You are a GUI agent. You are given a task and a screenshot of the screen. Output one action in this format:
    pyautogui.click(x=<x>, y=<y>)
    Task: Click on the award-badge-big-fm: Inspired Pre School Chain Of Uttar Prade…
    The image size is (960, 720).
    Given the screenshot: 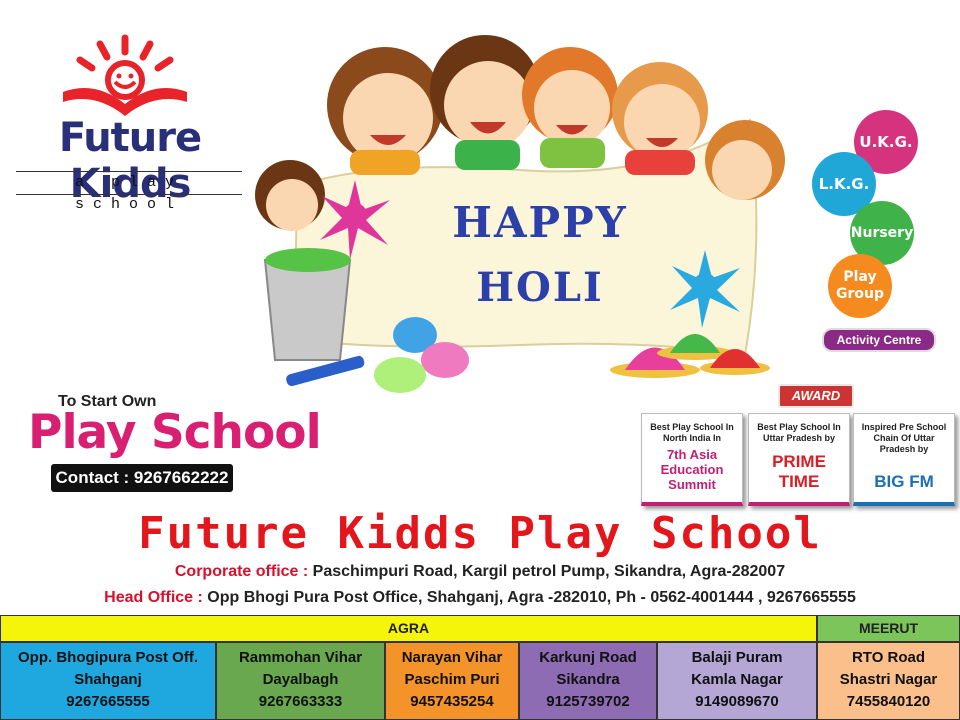 What is the action you would take?
    pyautogui.click(x=904, y=459)
    